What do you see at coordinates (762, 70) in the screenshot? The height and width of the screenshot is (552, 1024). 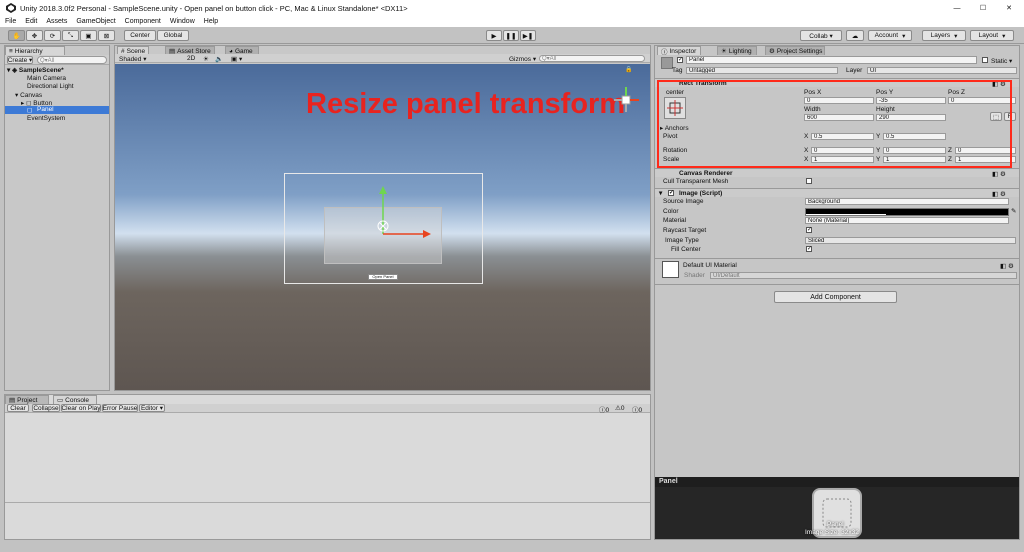 I see `tag-dropdown: Untagged` at bounding box center [762, 70].